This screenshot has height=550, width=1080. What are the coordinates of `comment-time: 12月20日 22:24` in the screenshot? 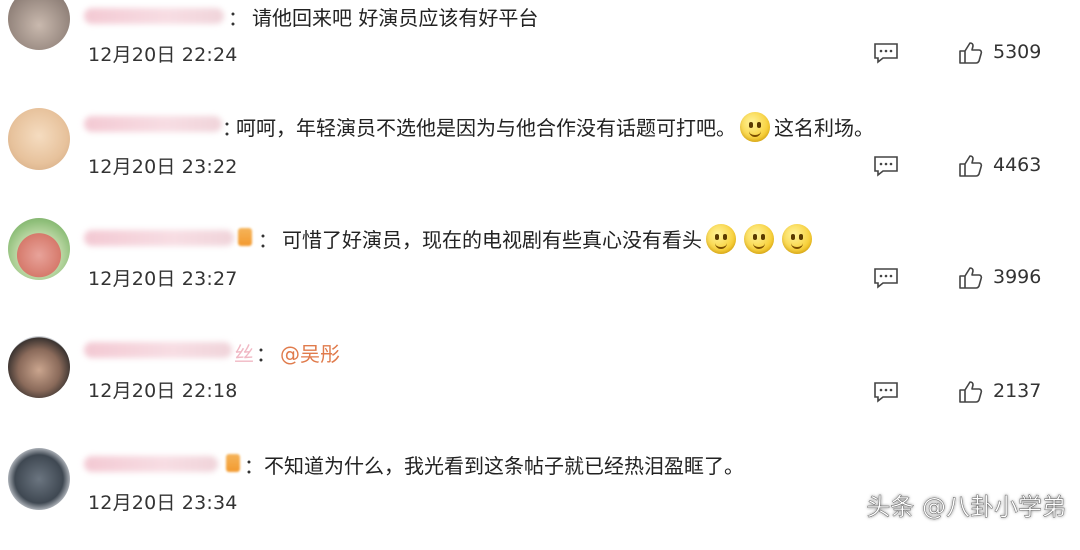 It's located at (163, 55).